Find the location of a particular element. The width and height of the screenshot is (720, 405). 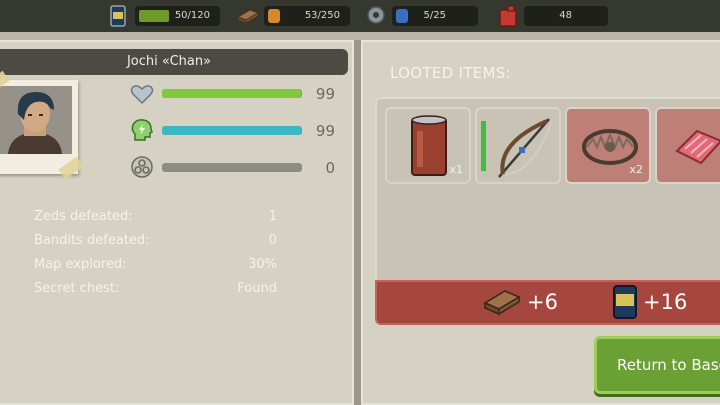

energy-bar is located at coordinates (232, 130).